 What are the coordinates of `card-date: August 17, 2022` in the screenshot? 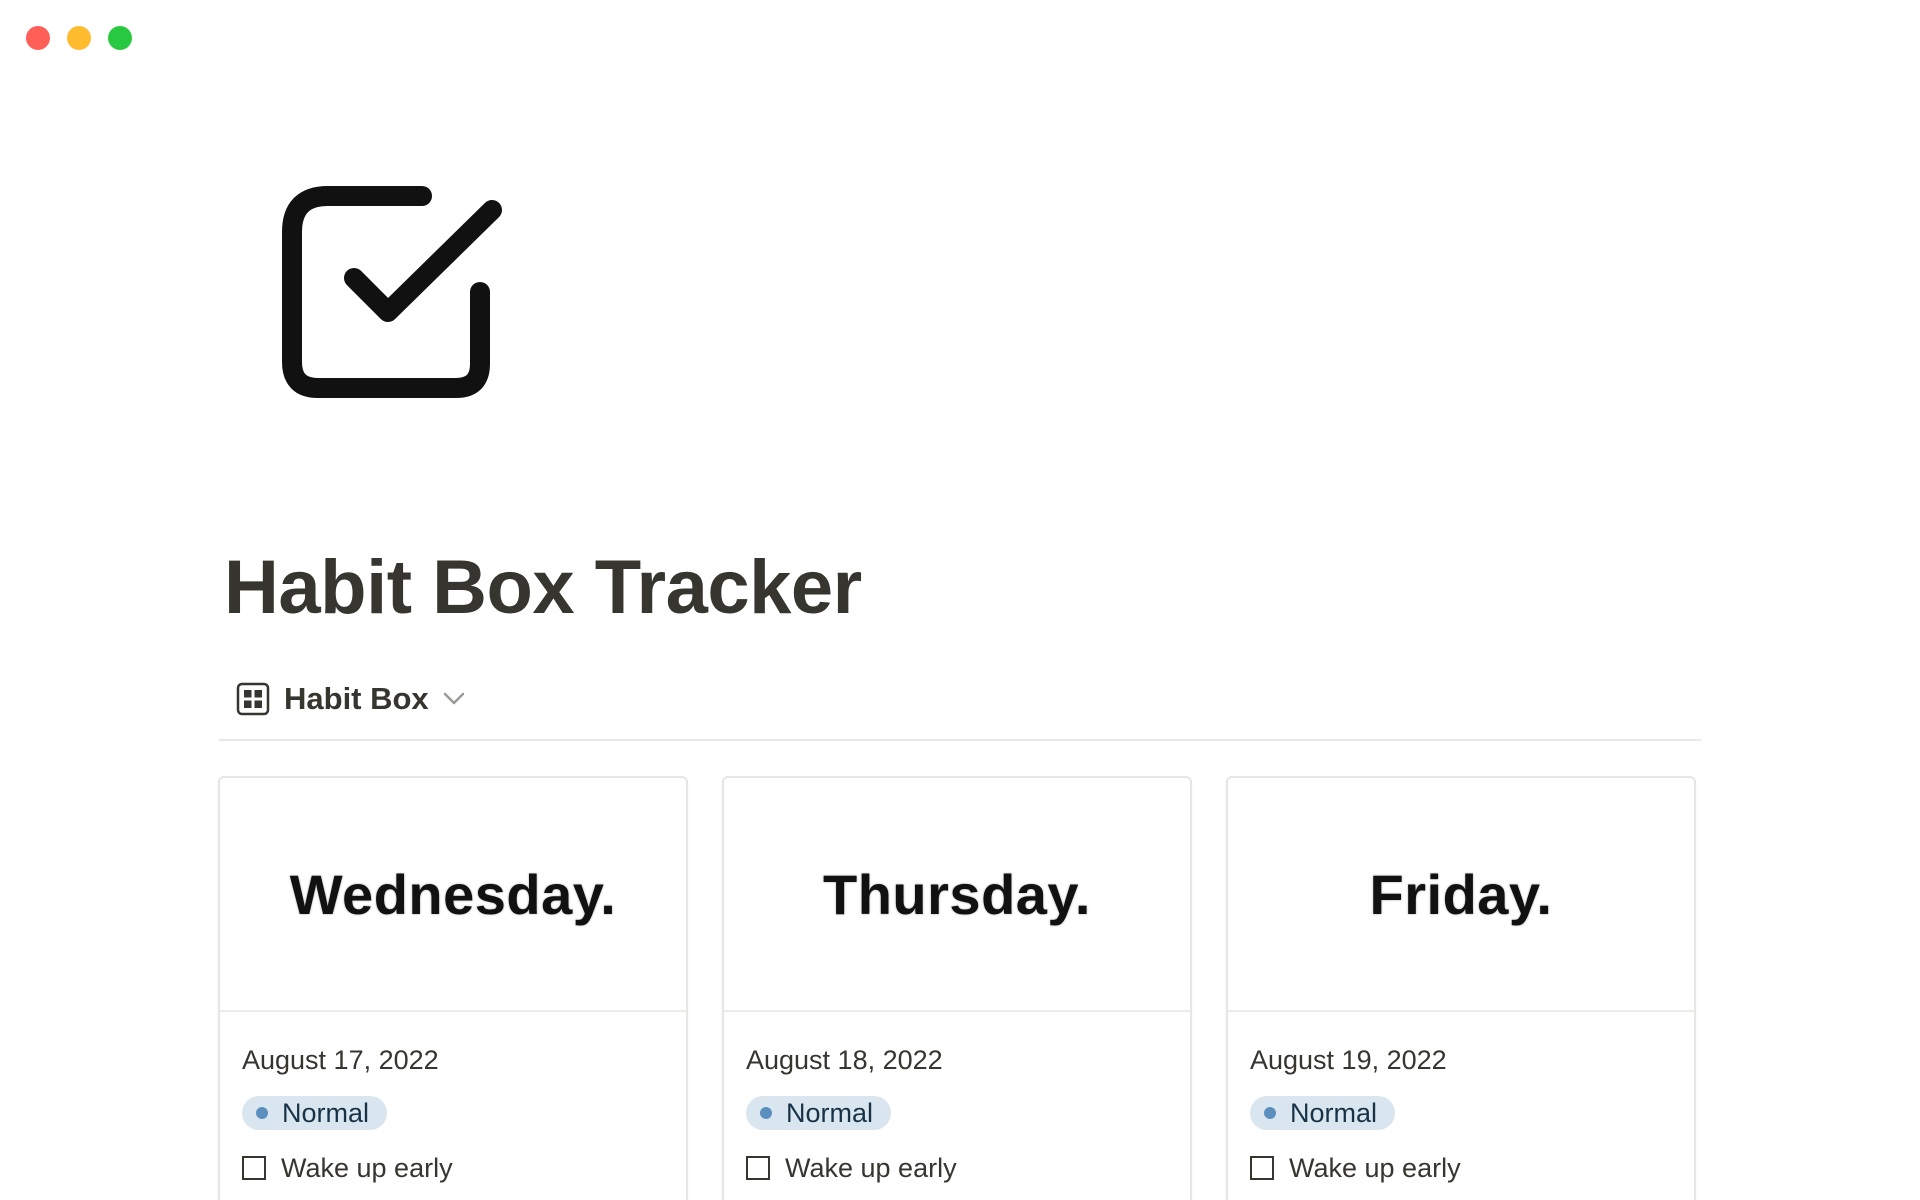 It's located at (340, 1060).